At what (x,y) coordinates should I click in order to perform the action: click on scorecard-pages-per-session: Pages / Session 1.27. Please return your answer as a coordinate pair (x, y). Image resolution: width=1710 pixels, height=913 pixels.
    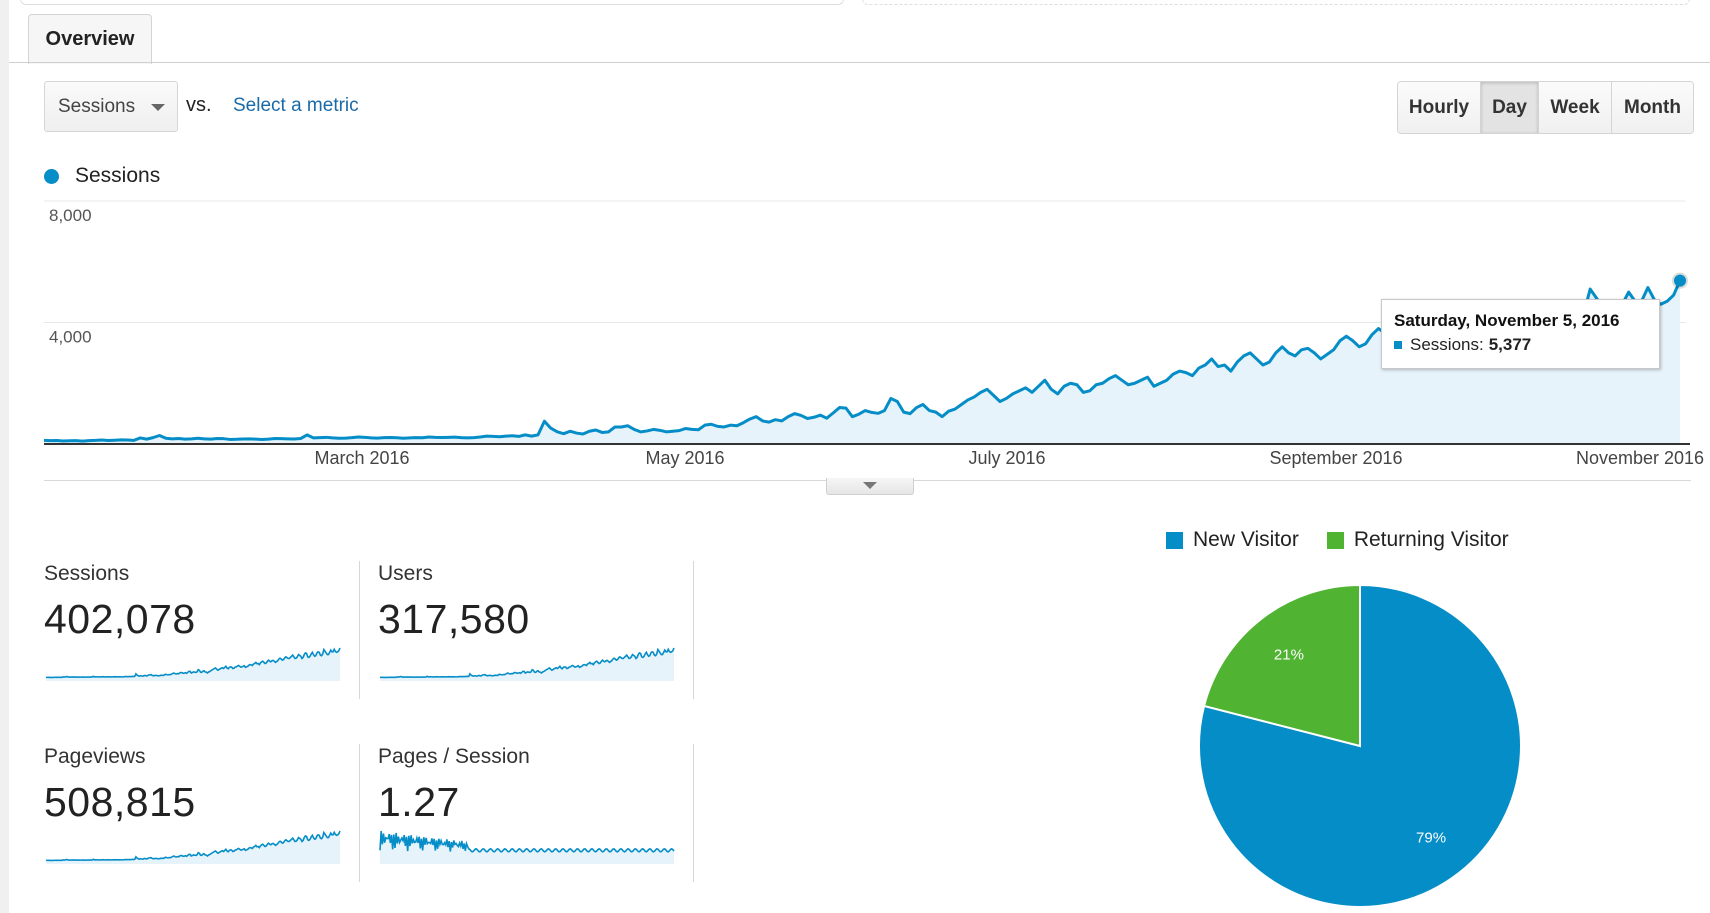
    Looking at the image, I should click on (538, 804).